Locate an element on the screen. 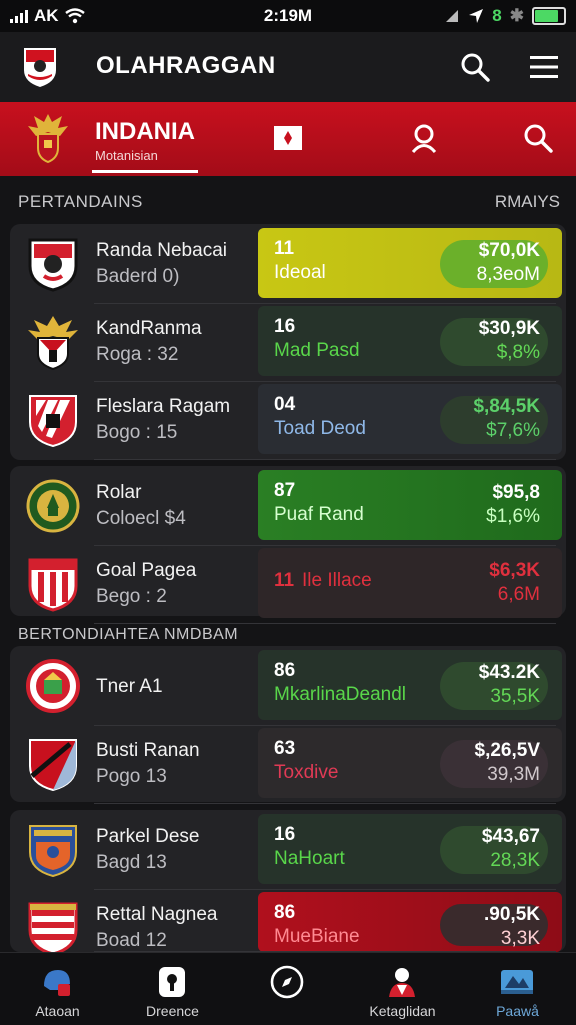 The height and width of the screenshot is (1025, 576). banner-subtitle: Motanisian is located at coordinates (126, 155).